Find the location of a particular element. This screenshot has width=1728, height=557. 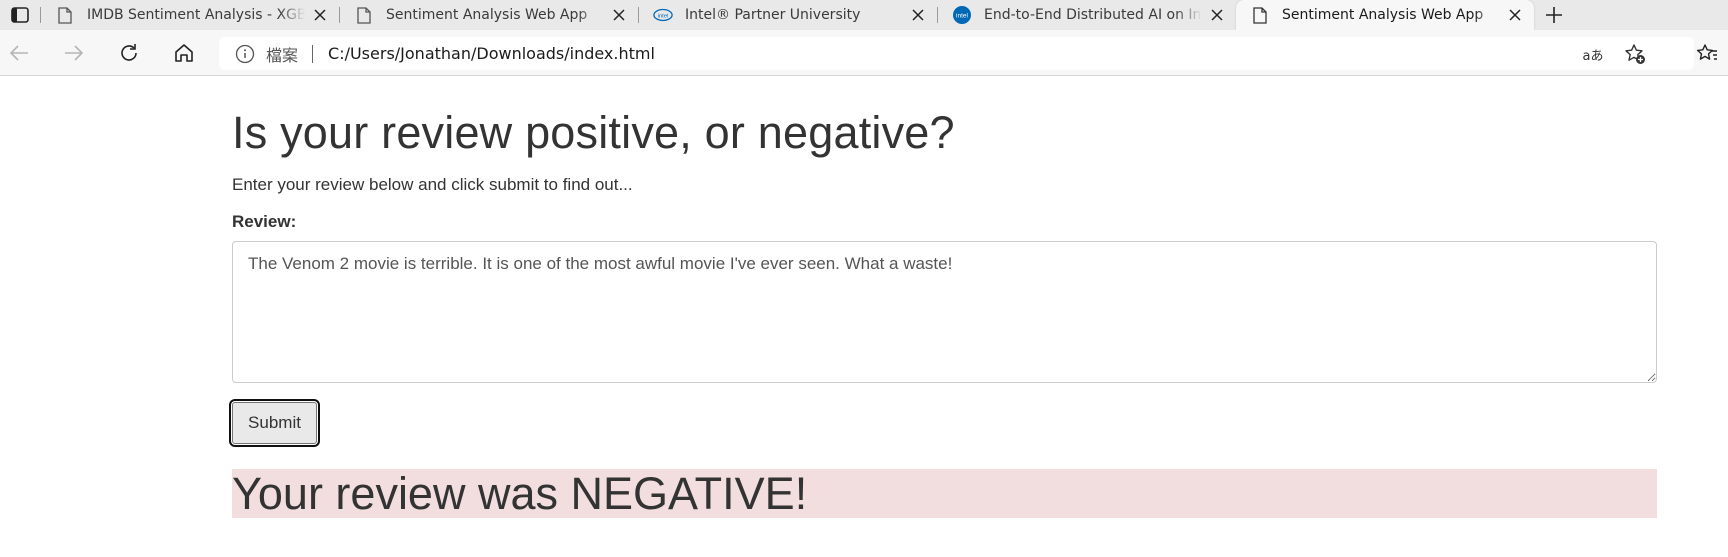

url-text: C:/Users/Jonathan/Downloads/index.html is located at coordinates (491, 53).